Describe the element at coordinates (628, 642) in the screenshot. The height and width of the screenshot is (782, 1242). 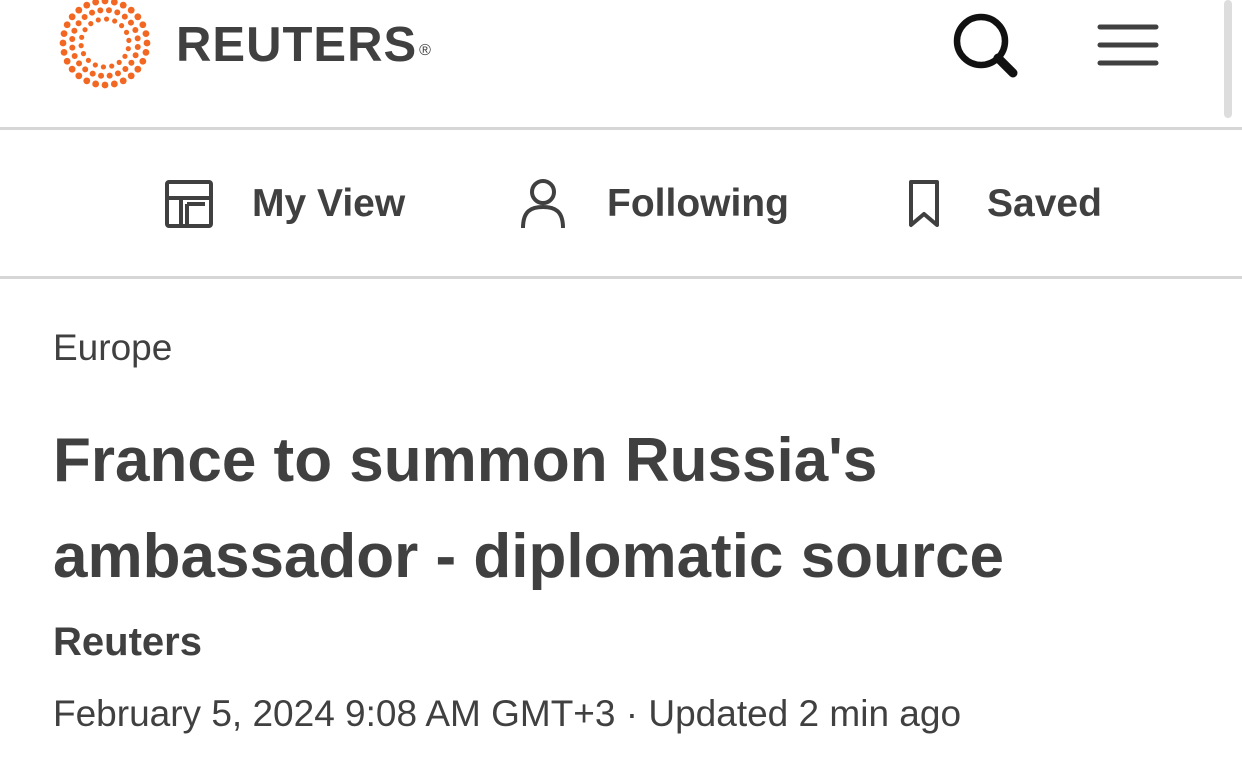
I see `article-byline: Reuters` at that location.